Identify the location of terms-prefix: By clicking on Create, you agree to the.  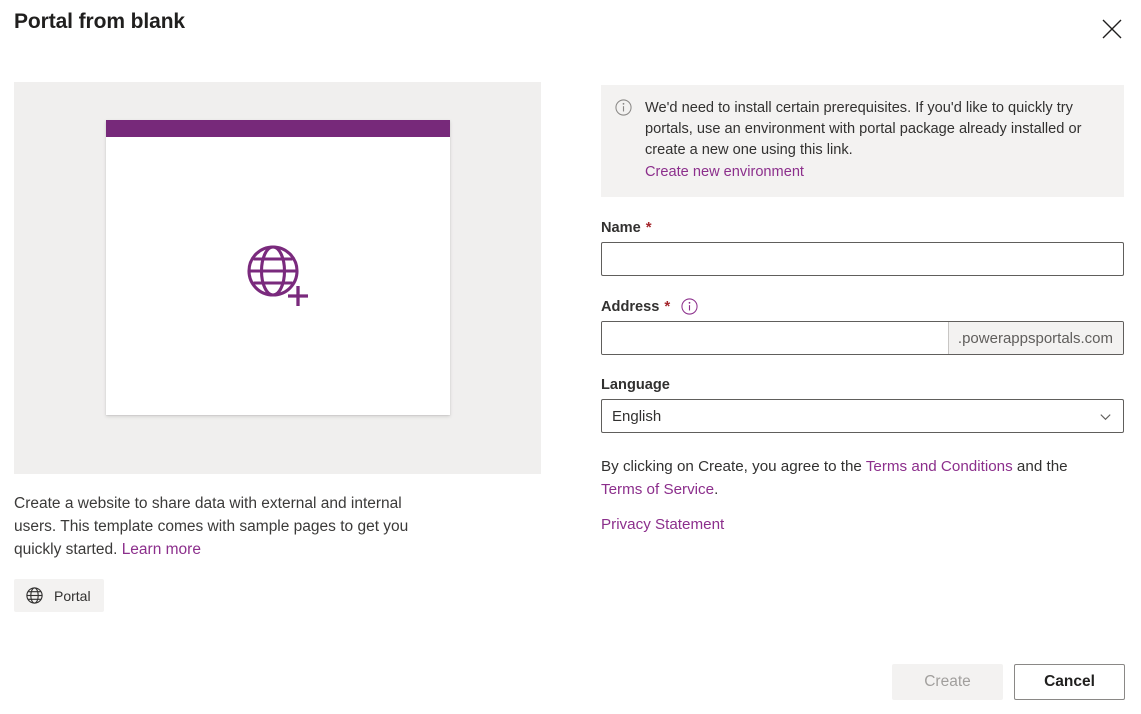
(733, 466).